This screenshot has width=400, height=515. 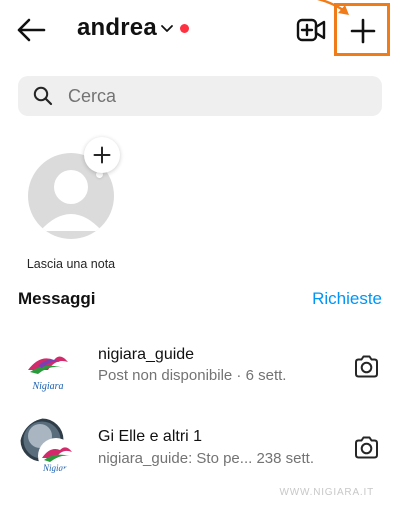 I want to click on unread-indicator-dot, so click(x=184, y=28).